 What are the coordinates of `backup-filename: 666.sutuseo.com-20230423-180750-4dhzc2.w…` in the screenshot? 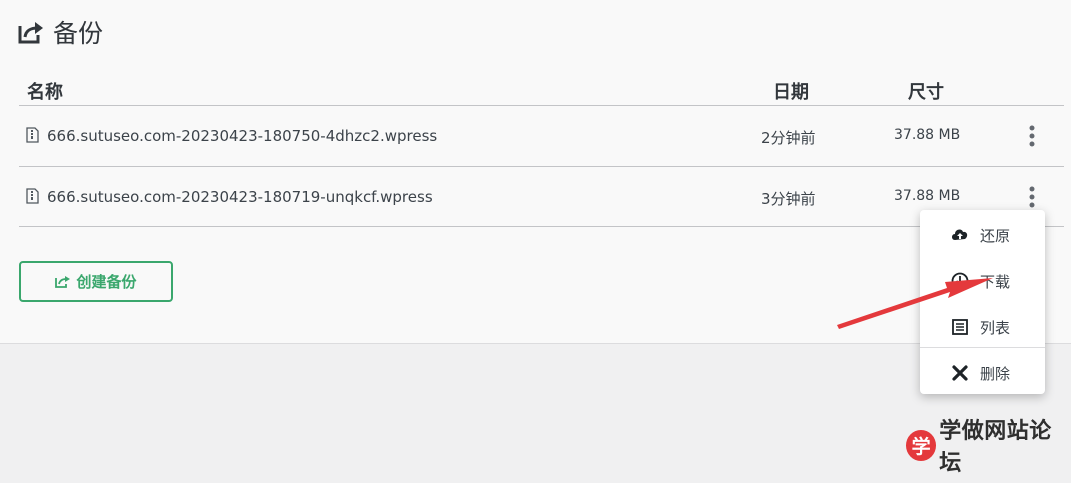 It's located at (242, 136).